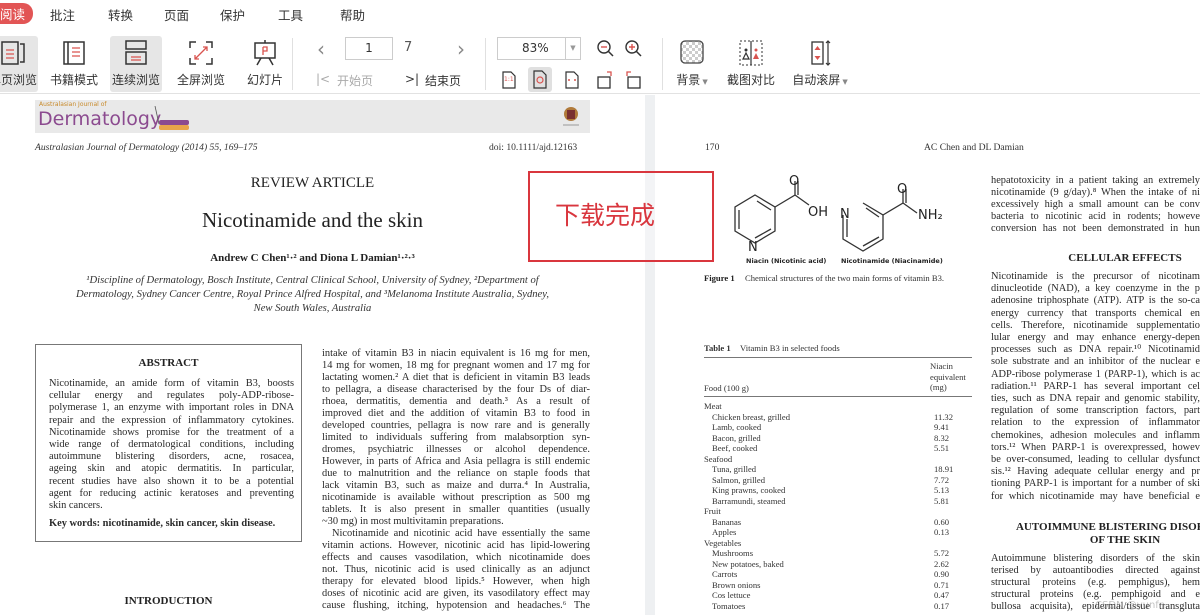  I want to click on food-cell: Tomatoes, so click(729, 605).